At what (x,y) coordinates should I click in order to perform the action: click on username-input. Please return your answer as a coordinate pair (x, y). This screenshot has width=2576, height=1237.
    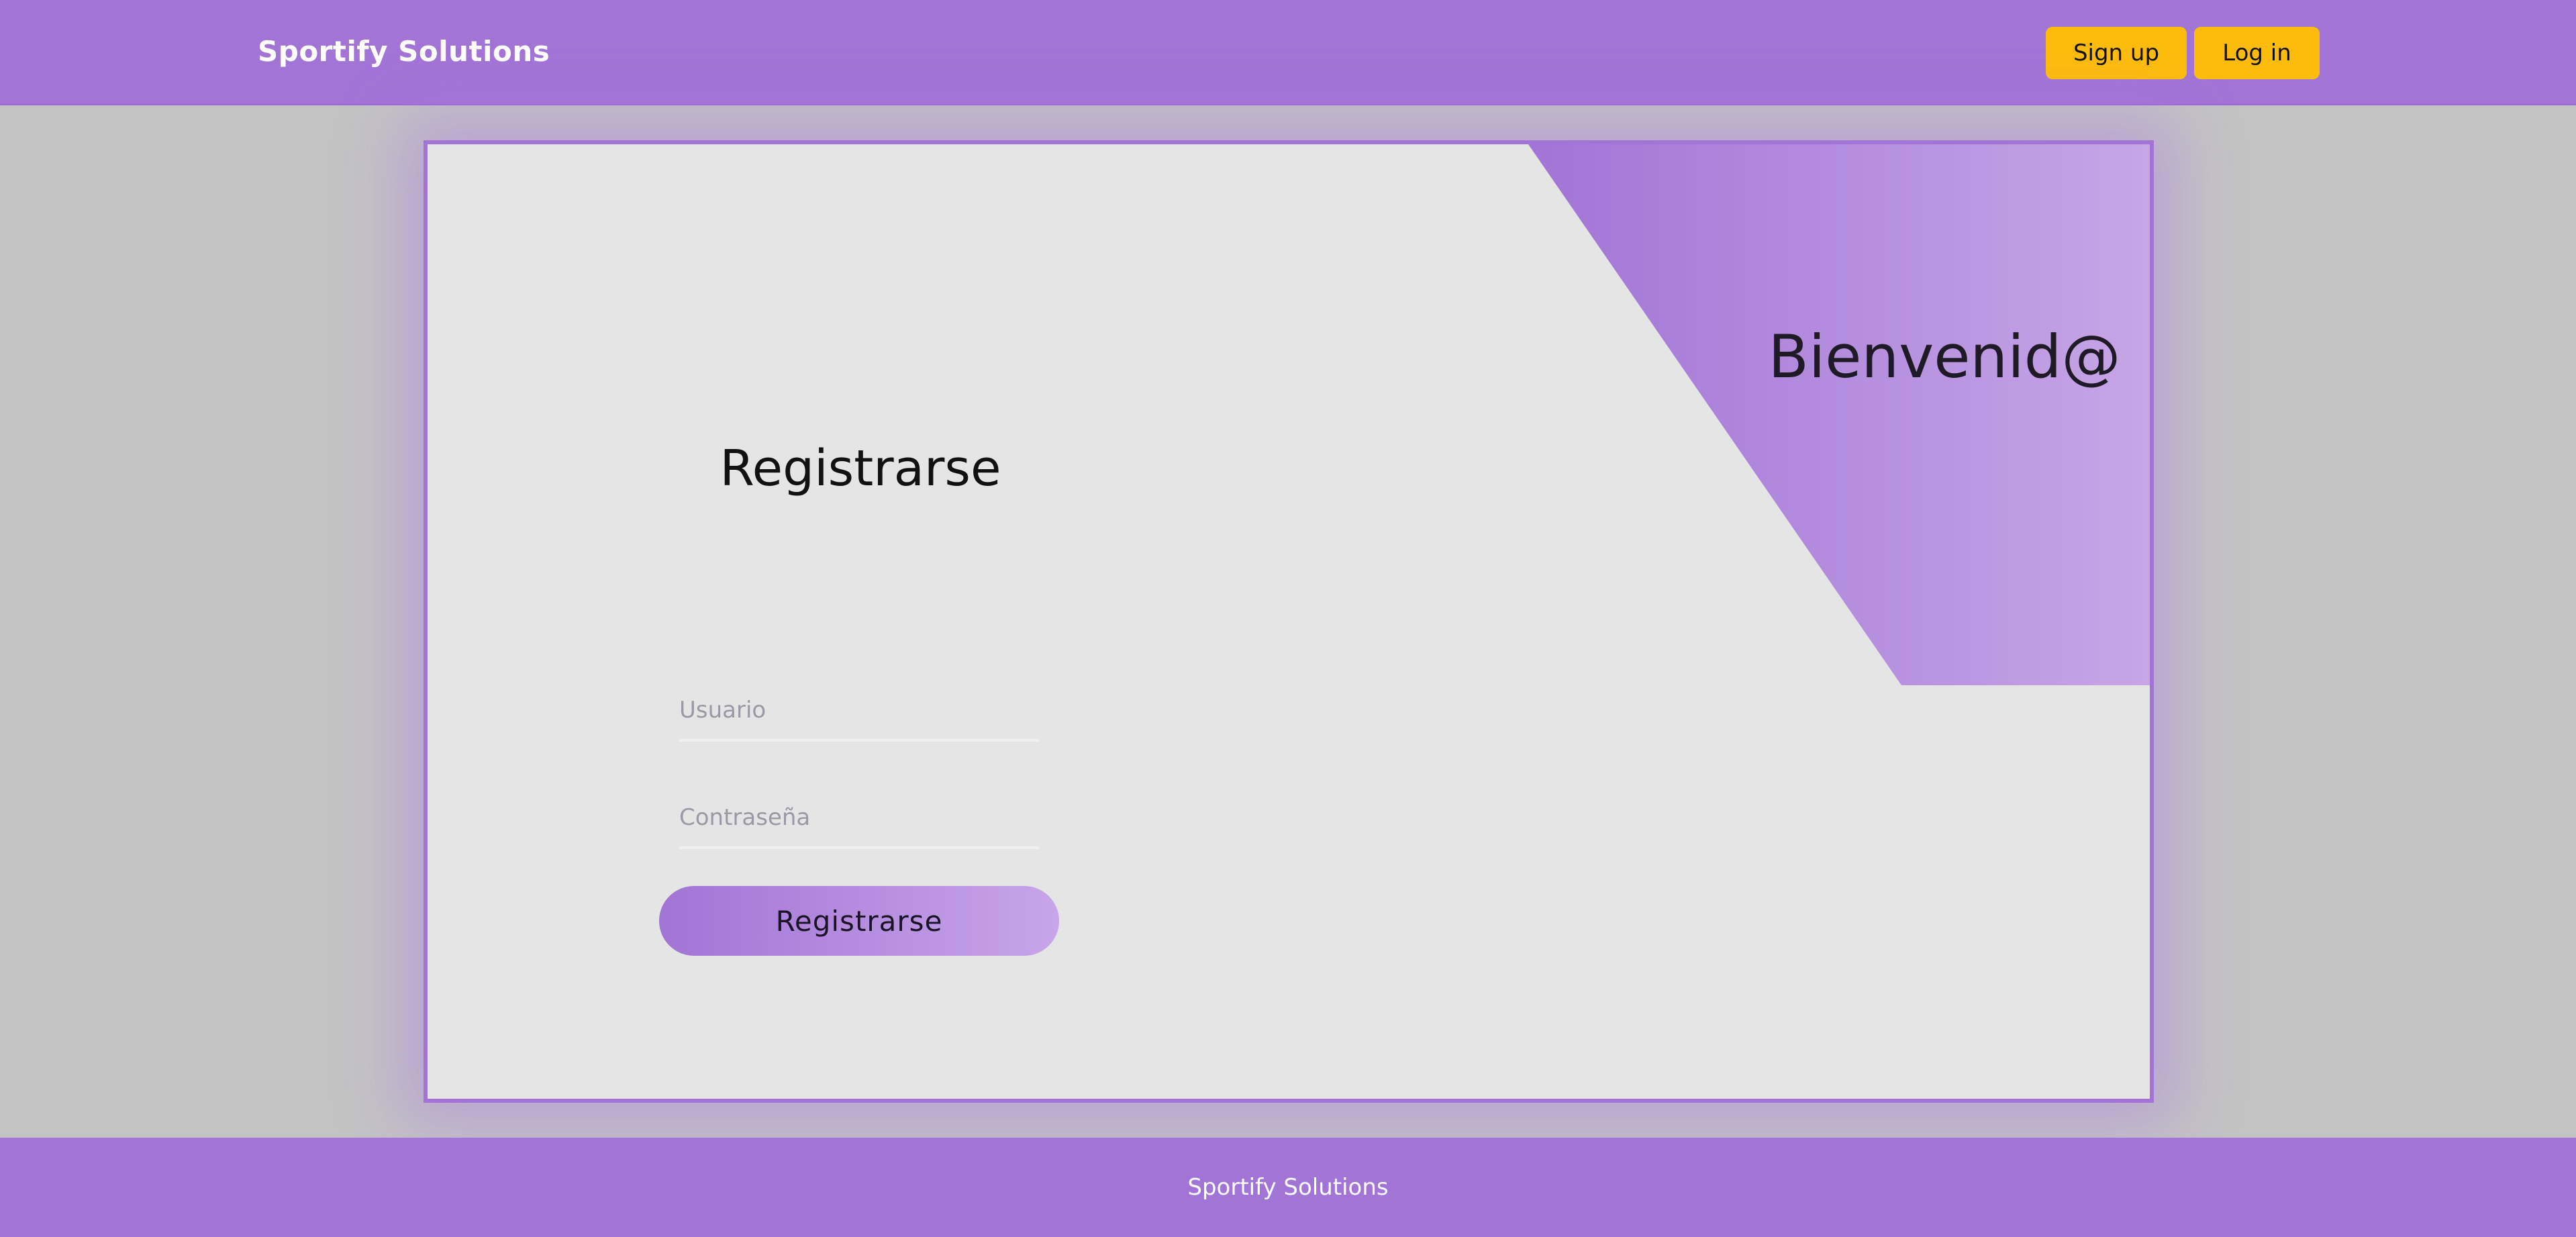
    Looking at the image, I should click on (859, 711).